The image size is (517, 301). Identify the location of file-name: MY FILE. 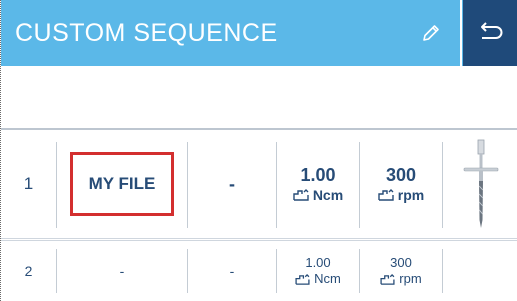
(122, 183).